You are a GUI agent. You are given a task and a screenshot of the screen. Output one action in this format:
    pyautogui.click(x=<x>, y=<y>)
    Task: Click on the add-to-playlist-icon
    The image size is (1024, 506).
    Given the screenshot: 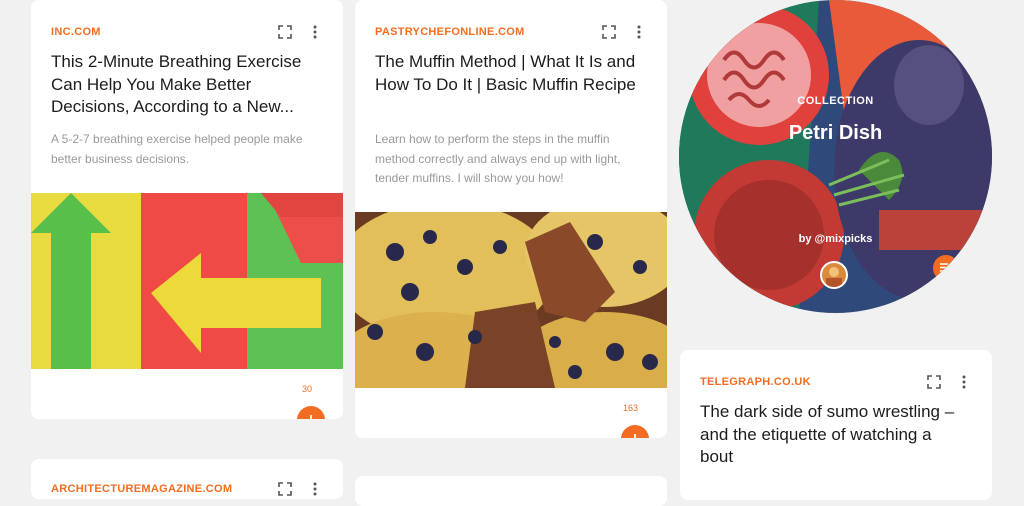 What is the action you would take?
    pyautogui.click(x=946, y=268)
    